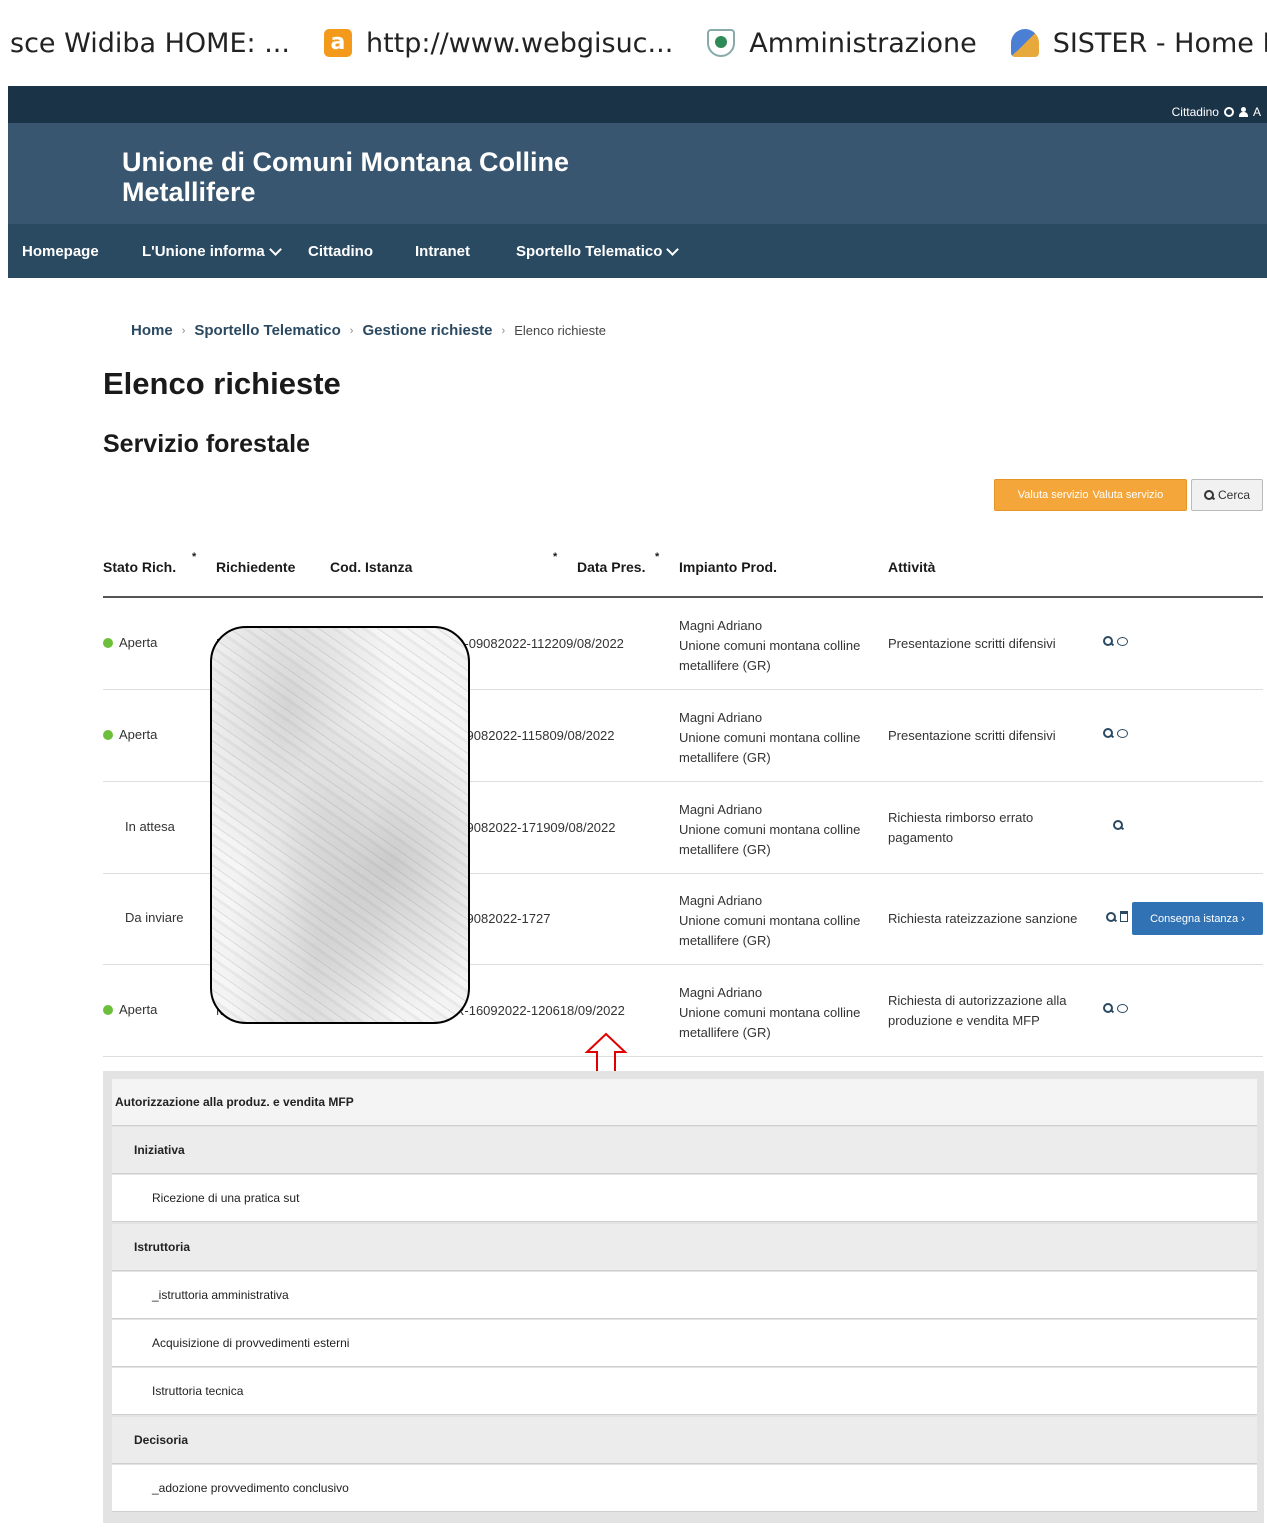  I want to click on workflow-item: Acquisizione di provvedimenti esterni, so click(684, 1343).